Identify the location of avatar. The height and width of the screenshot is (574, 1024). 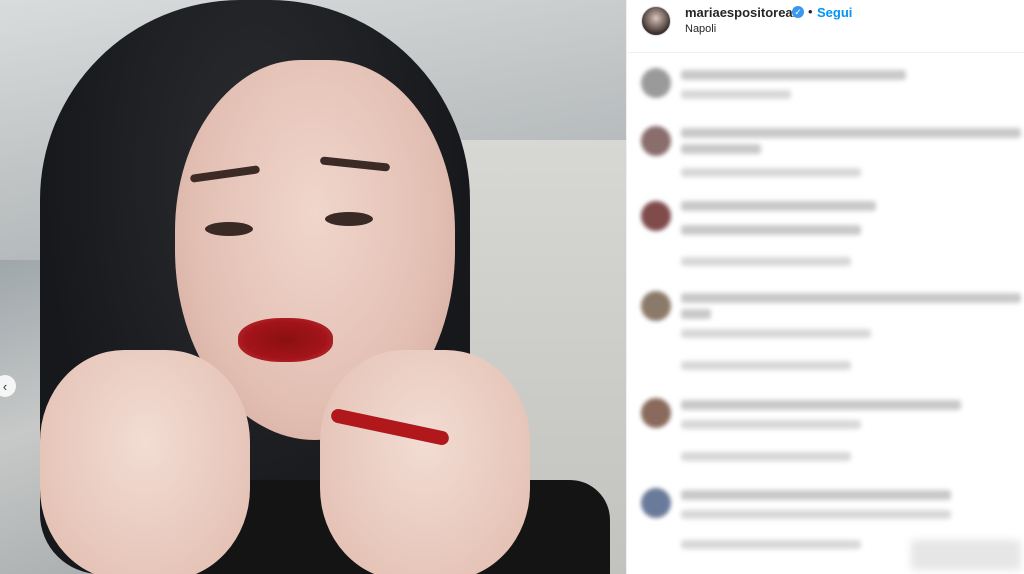
(656, 21).